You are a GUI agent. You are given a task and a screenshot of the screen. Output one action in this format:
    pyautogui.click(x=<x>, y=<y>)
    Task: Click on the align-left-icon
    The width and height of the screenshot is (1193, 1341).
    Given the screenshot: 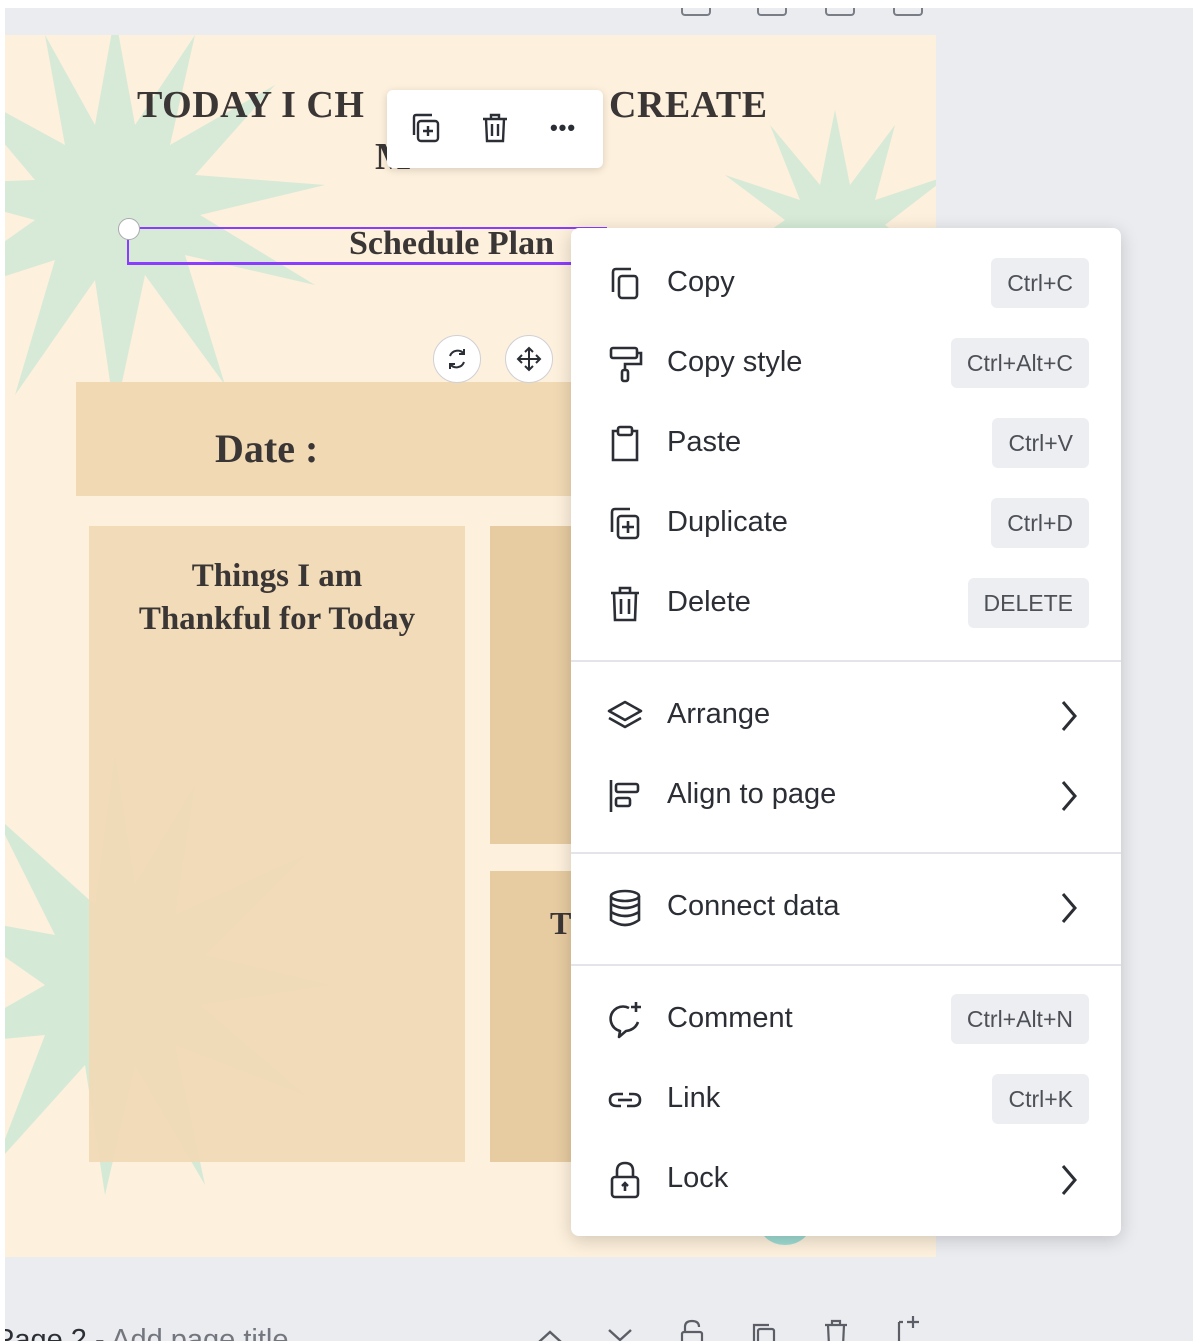 What is the action you would take?
    pyautogui.click(x=624, y=796)
    